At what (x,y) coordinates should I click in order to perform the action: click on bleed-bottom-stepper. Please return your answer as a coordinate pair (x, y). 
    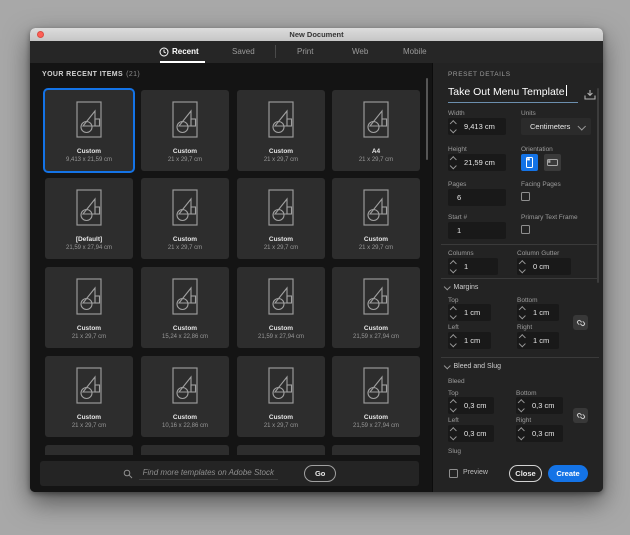
    Looking at the image, I should click on (521, 405).